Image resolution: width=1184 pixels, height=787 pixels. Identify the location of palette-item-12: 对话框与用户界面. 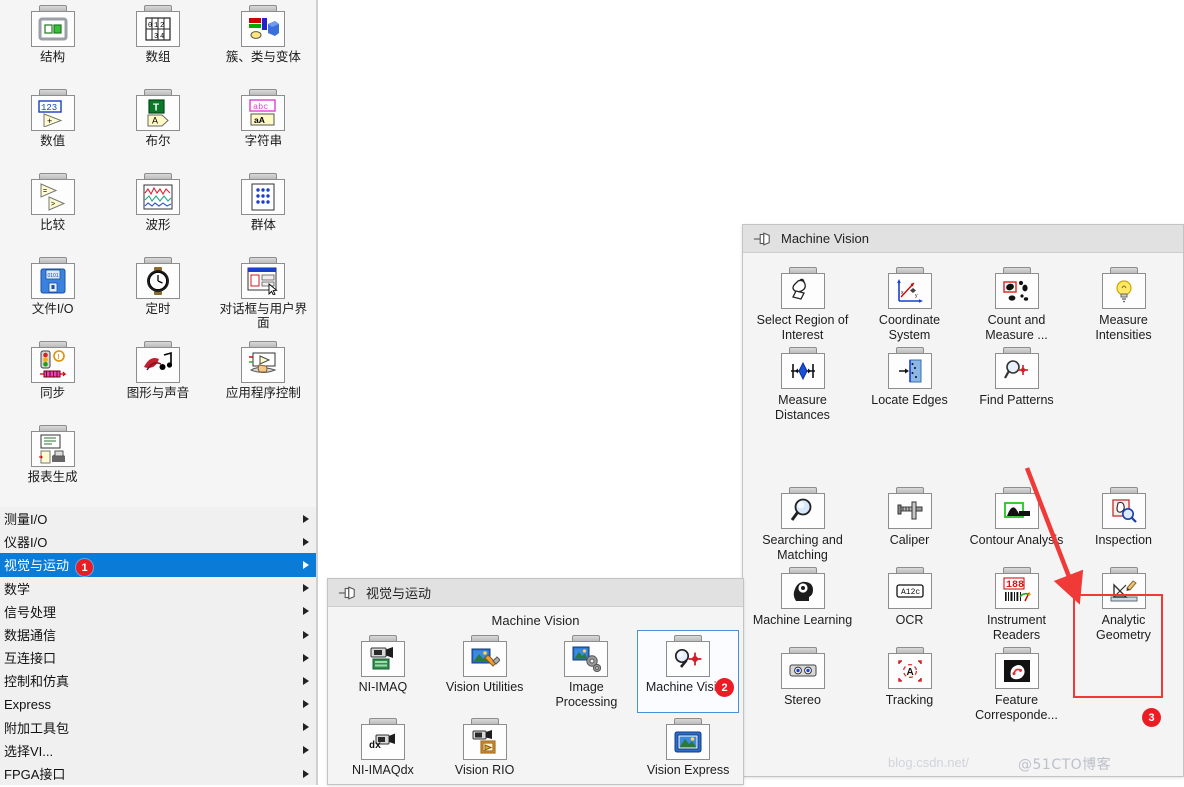
(263, 296).